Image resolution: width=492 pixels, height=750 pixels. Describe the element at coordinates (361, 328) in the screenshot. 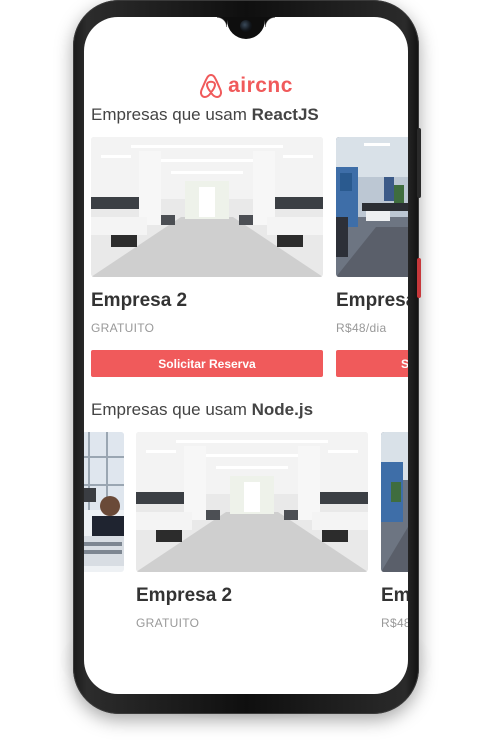

I see `company-price: R$48/dia` at that location.